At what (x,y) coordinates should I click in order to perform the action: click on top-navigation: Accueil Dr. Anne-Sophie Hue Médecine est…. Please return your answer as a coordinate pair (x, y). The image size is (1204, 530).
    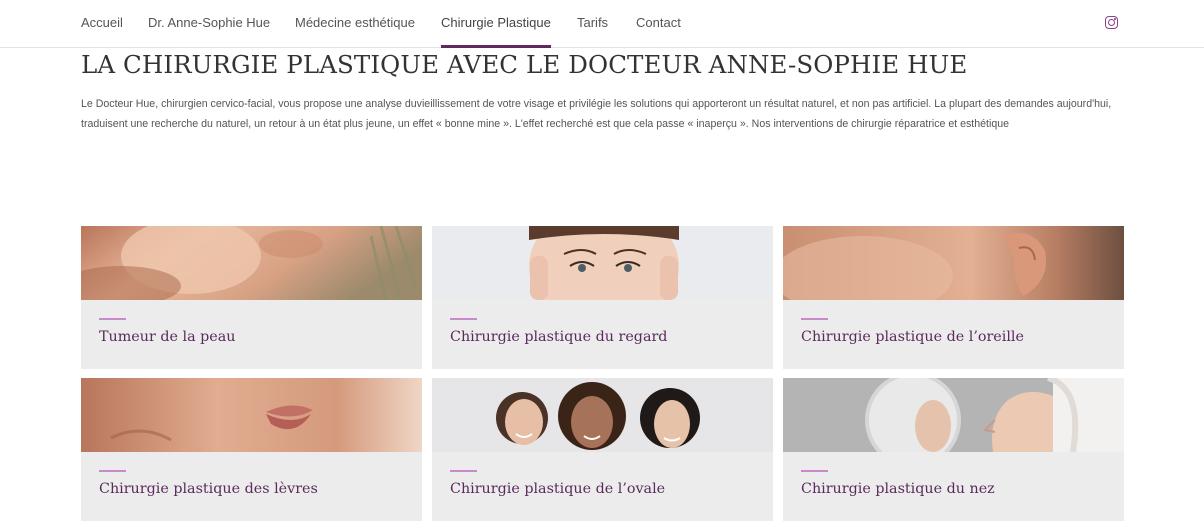
    Looking at the image, I should click on (602, 24).